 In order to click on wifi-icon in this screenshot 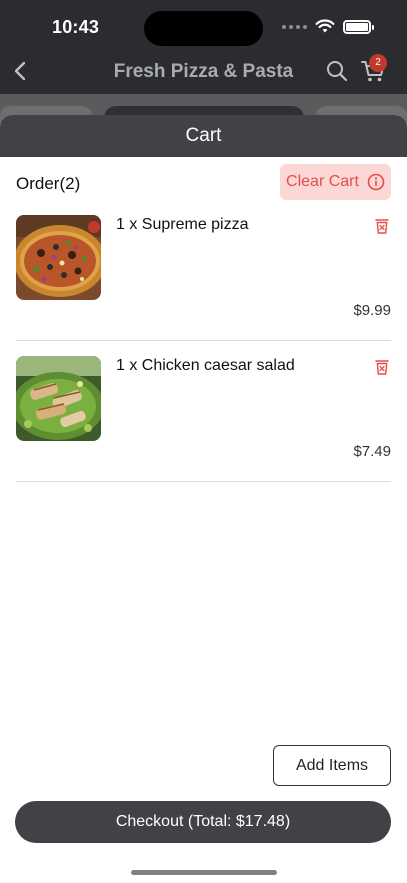, I will do `click(325, 26)`.